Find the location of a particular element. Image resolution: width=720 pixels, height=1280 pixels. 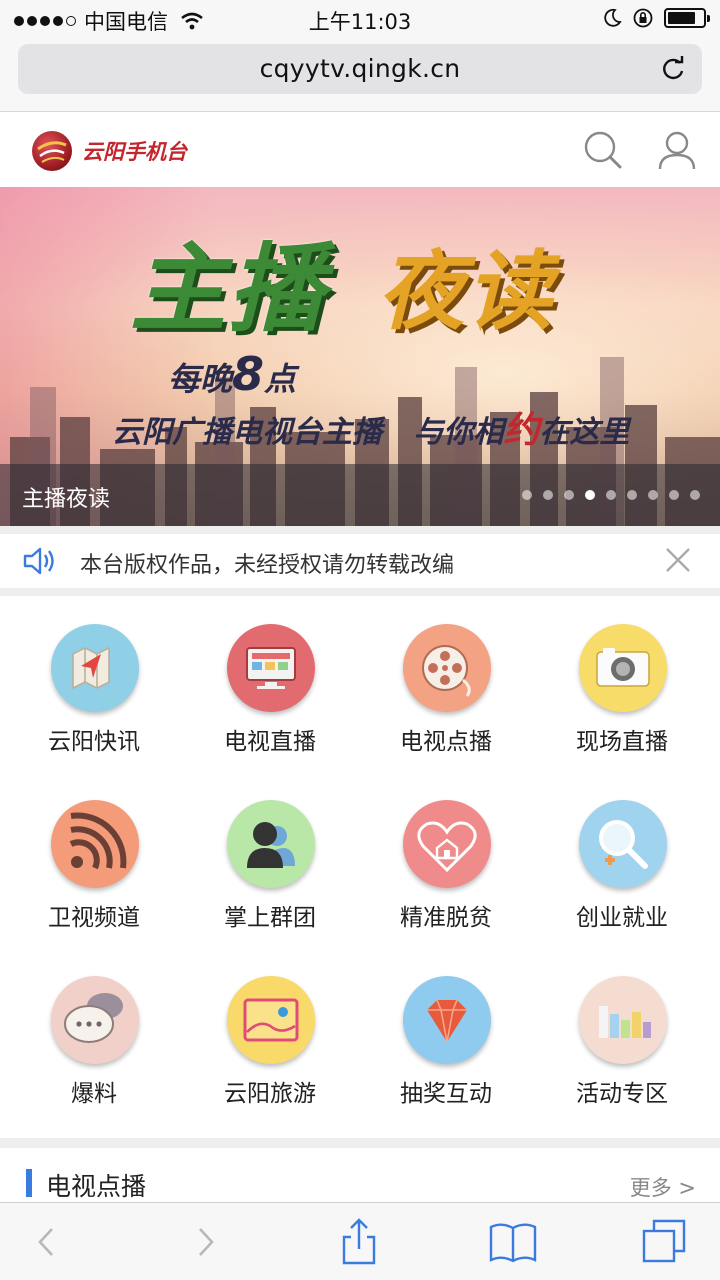

speaker-icon is located at coordinates (38, 561).